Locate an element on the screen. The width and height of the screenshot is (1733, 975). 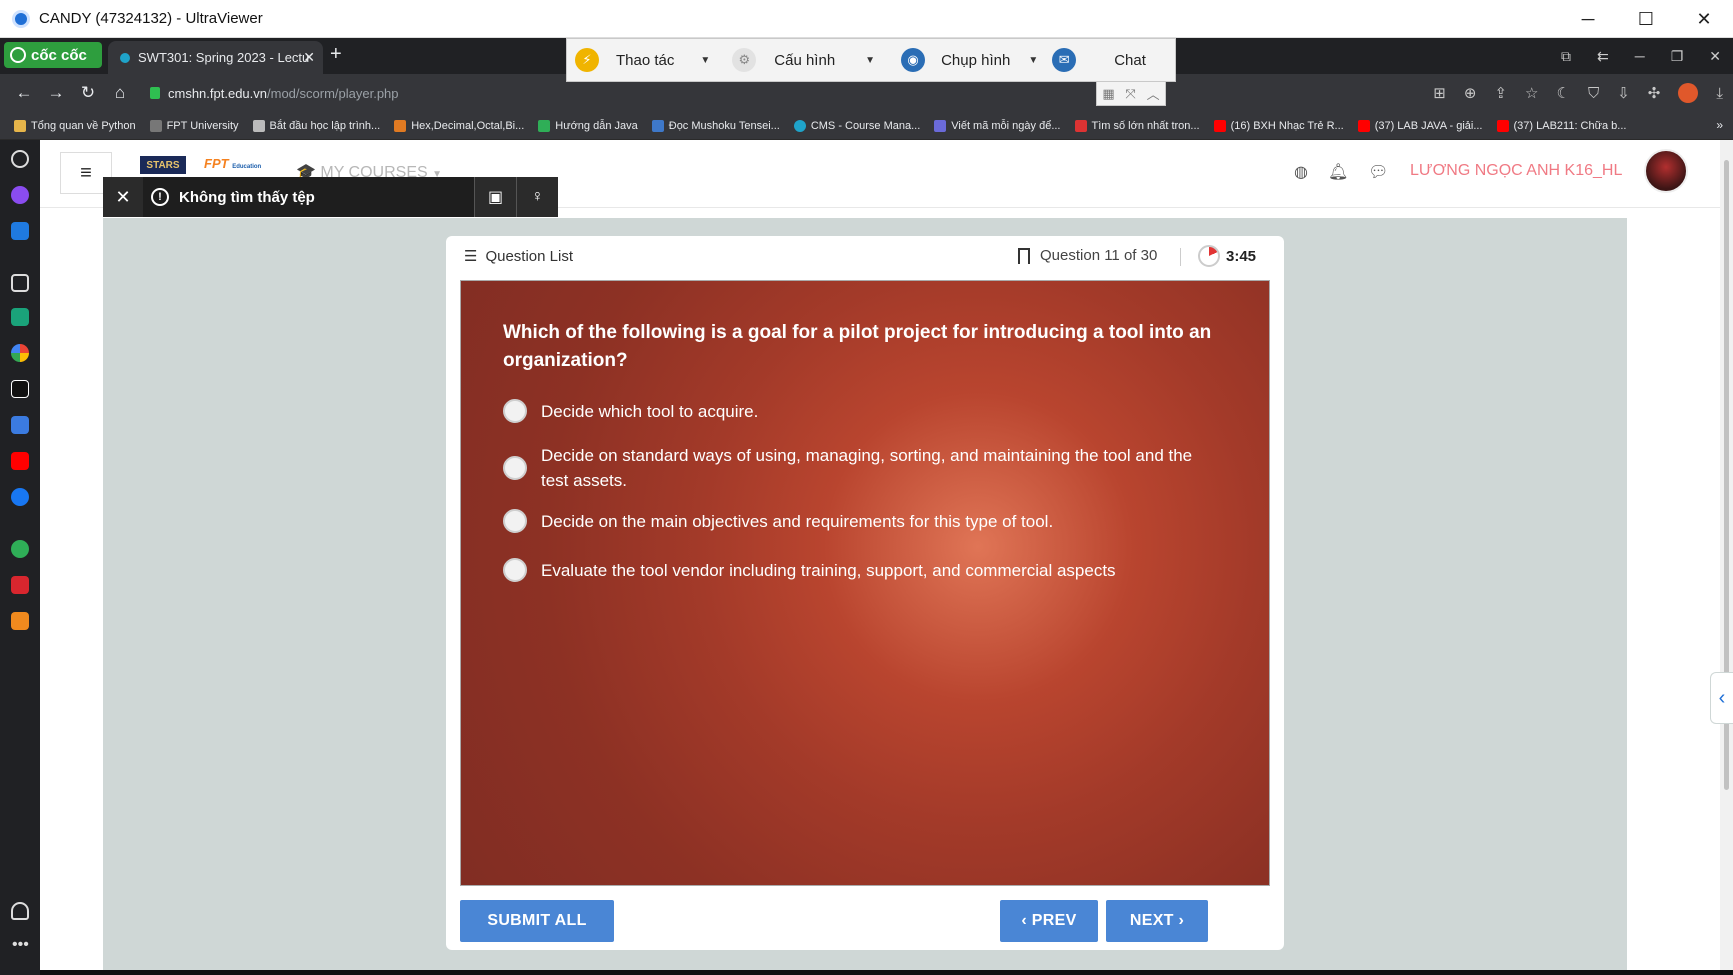
uv-actions-label: Thao tác is located at coordinates (645, 60).